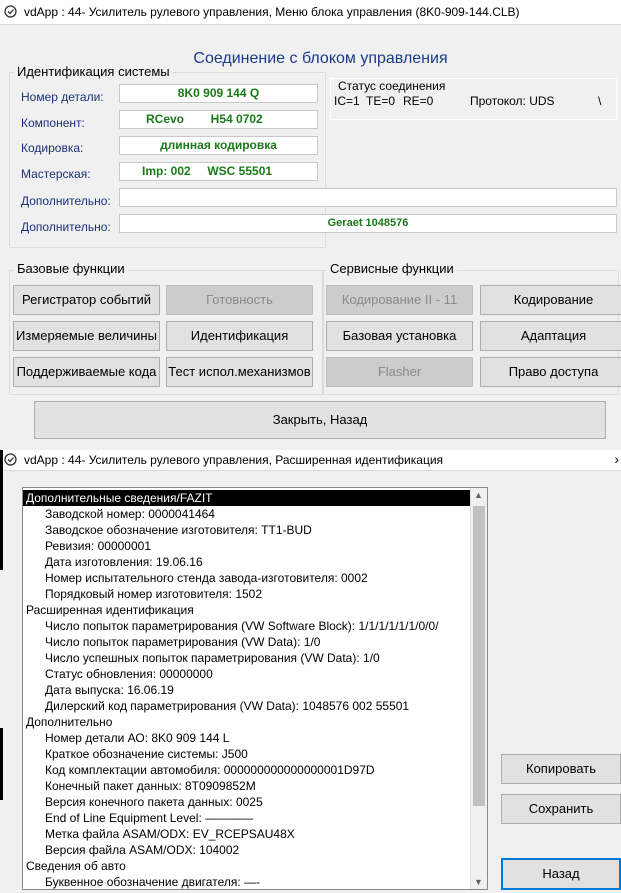 This screenshot has height=893, width=621. I want to click on list-item: Конечный пакет данных: 8T0909852M, so click(150, 786).